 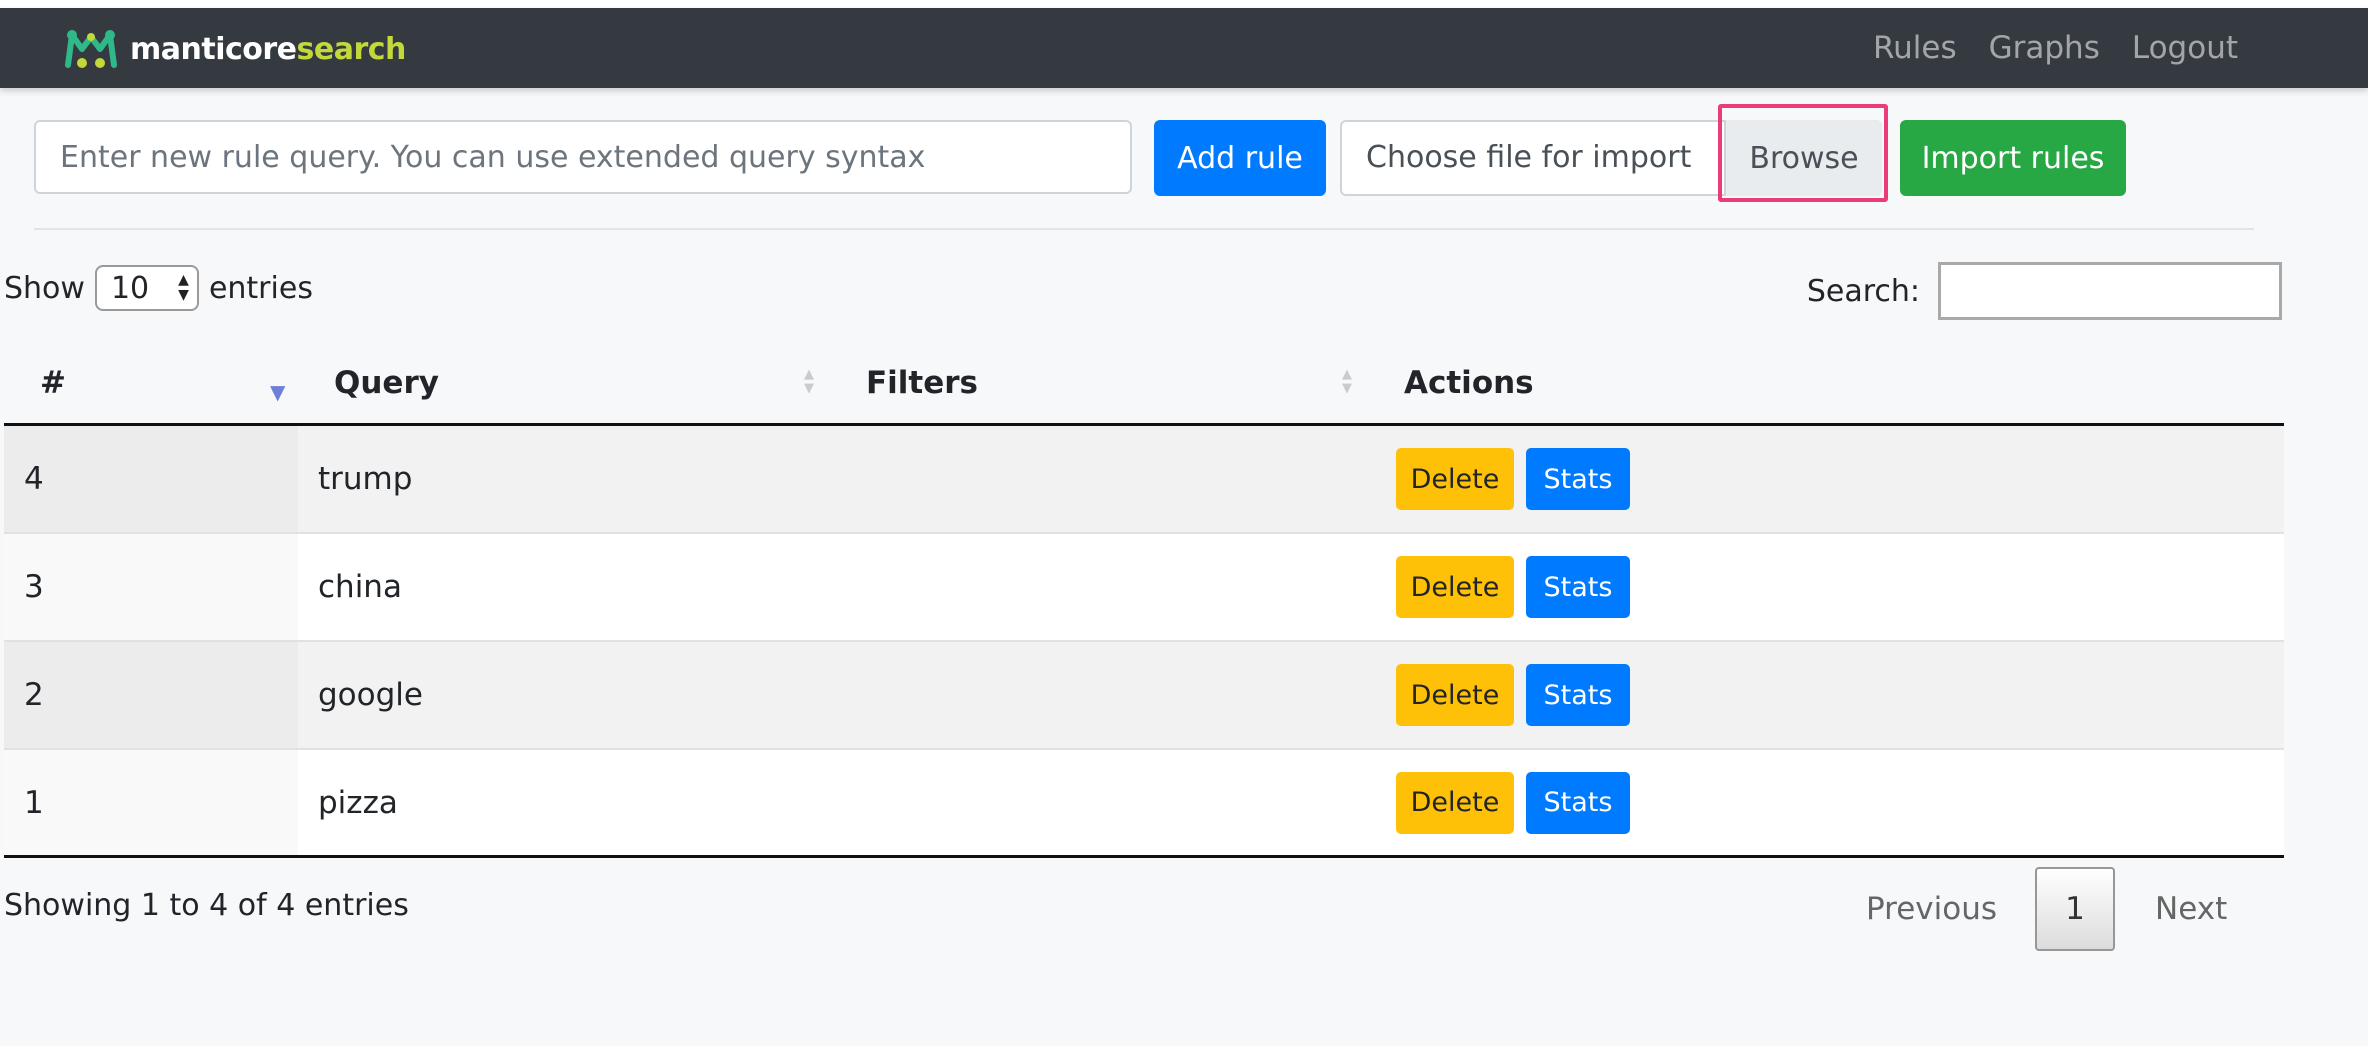 What do you see at coordinates (1863, 291) in the screenshot?
I see `search-label: Search:` at bounding box center [1863, 291].